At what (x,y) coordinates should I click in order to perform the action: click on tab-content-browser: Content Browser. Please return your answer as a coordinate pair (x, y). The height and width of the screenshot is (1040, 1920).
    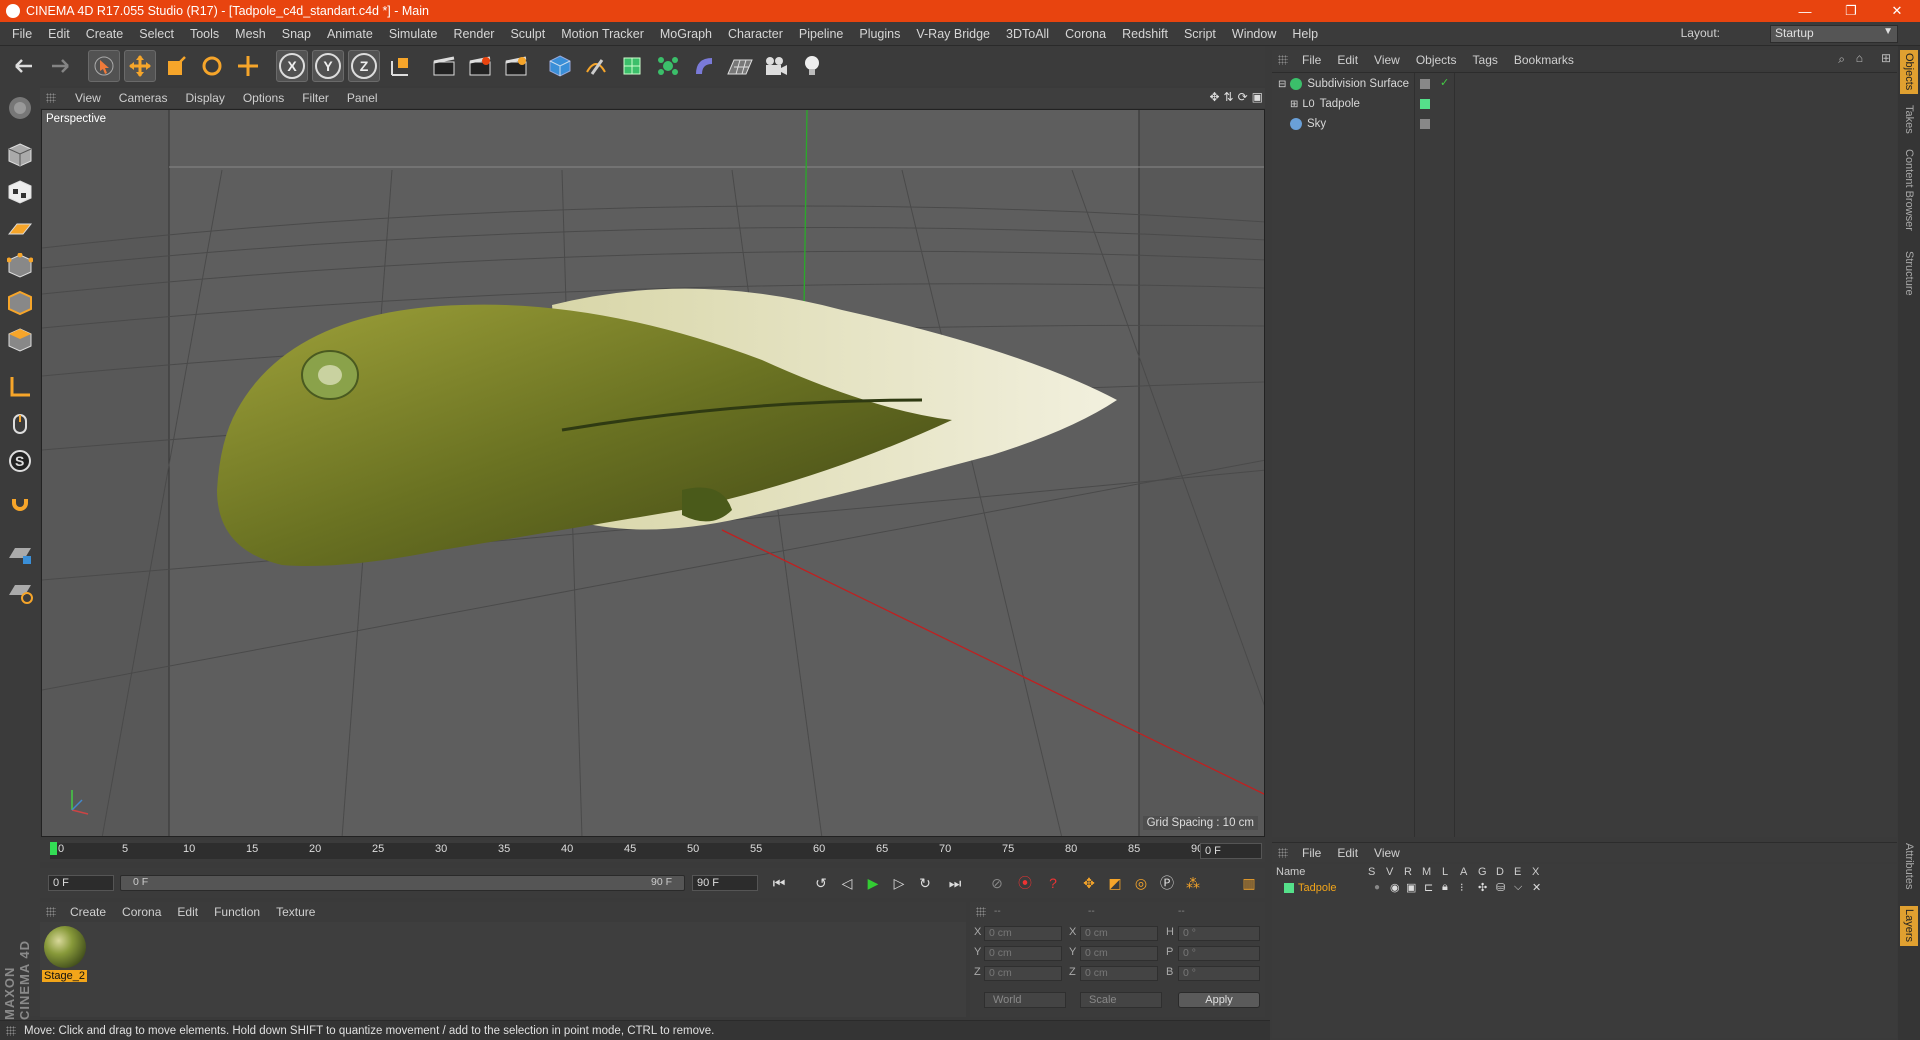
    Looking at the image, I should click on (1909, 190).